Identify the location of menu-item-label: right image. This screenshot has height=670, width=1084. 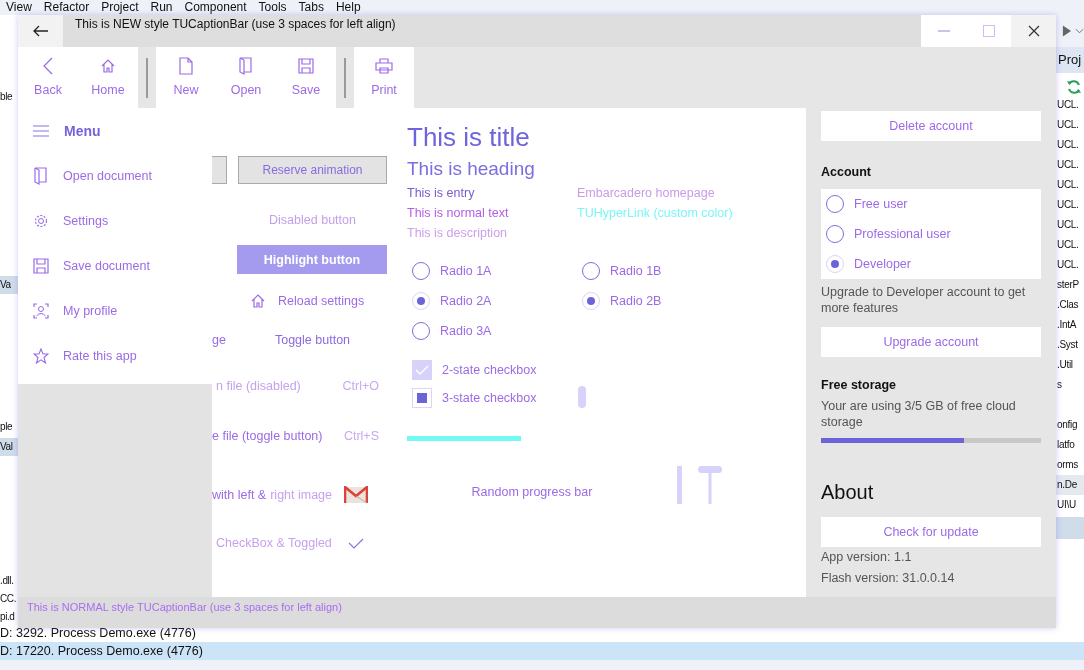
(301, 495).